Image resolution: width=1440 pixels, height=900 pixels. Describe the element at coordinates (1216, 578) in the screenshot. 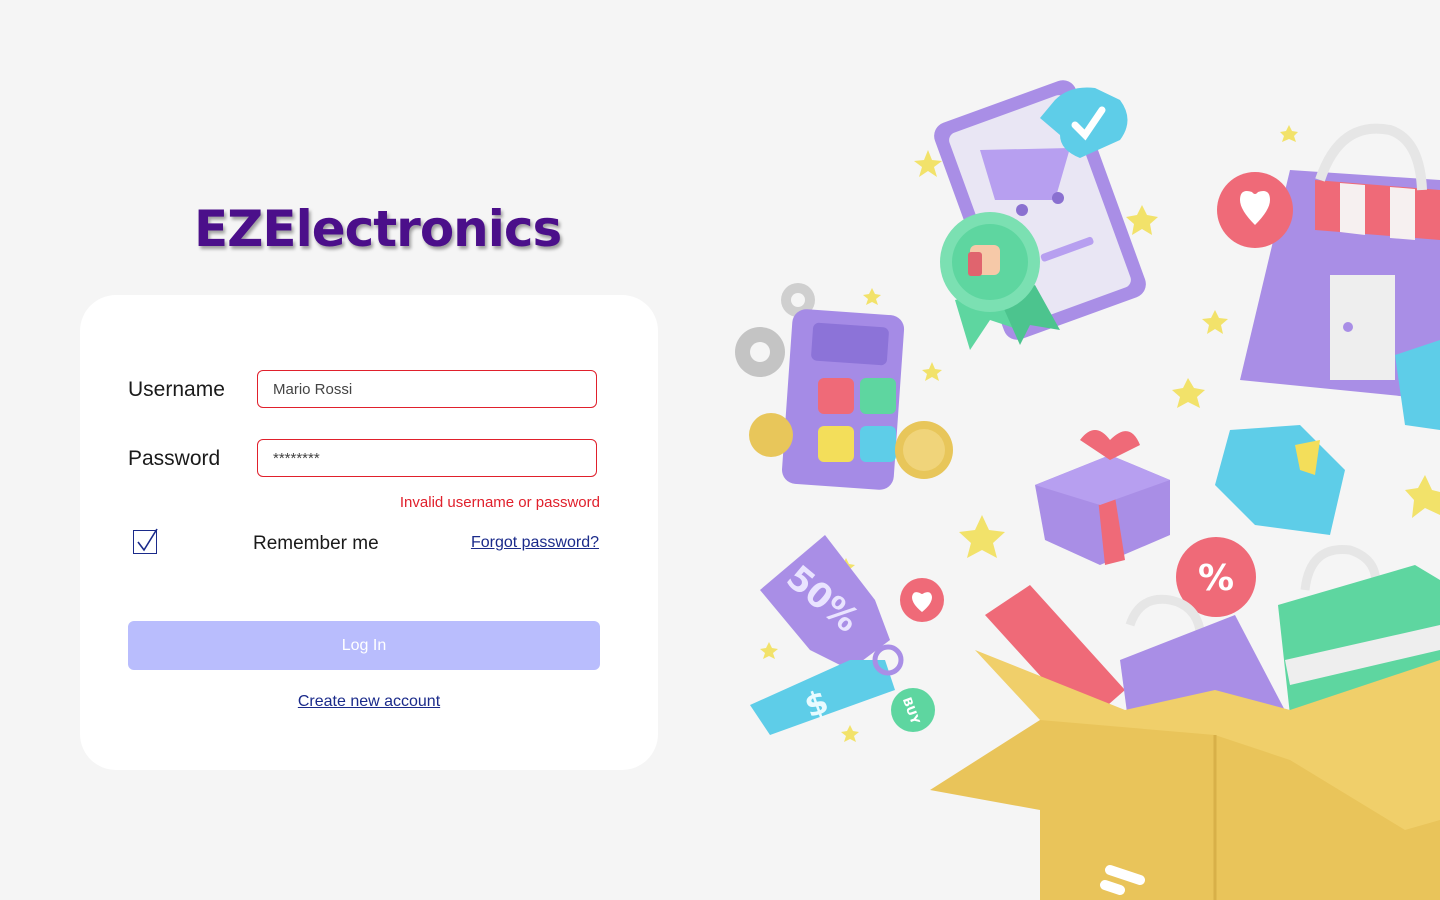

I see `discount-percent-text: %` at that location.